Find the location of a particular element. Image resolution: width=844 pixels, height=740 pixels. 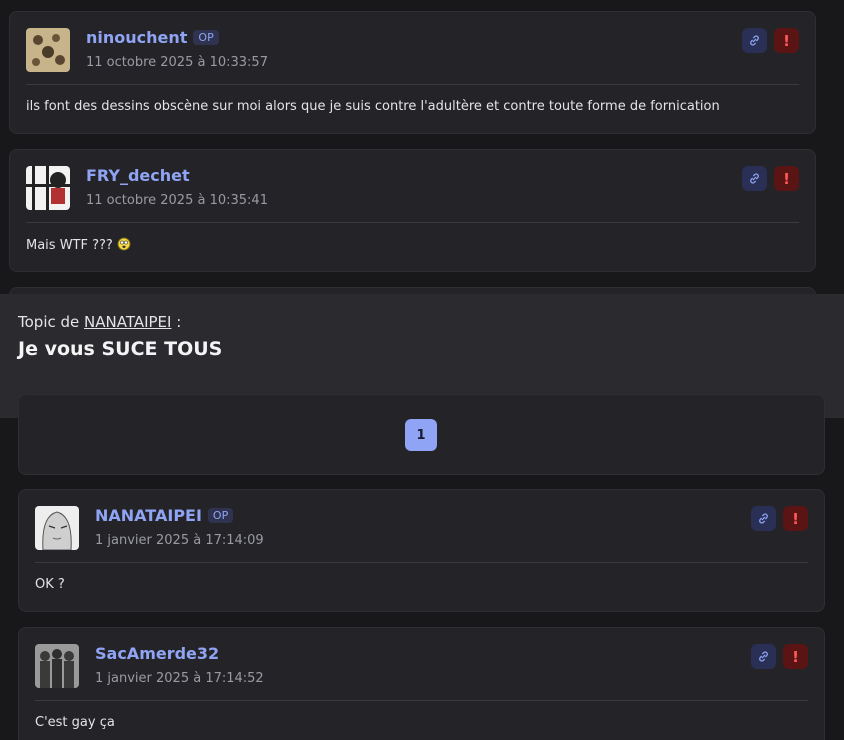

topic-author-link: NANATAIPEI is located at coordinates (127, 322).